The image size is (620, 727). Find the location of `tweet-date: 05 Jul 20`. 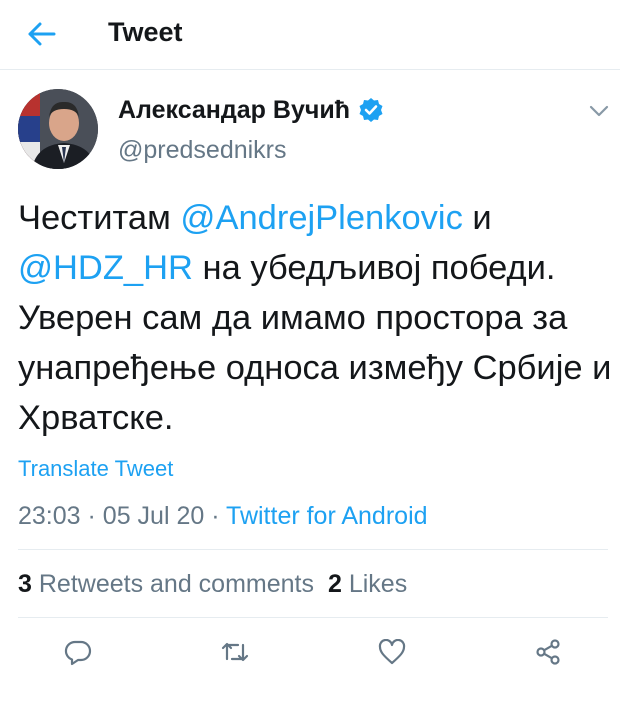

tweet-date: 05 Jul 20 is located at coordinates (153, 516).